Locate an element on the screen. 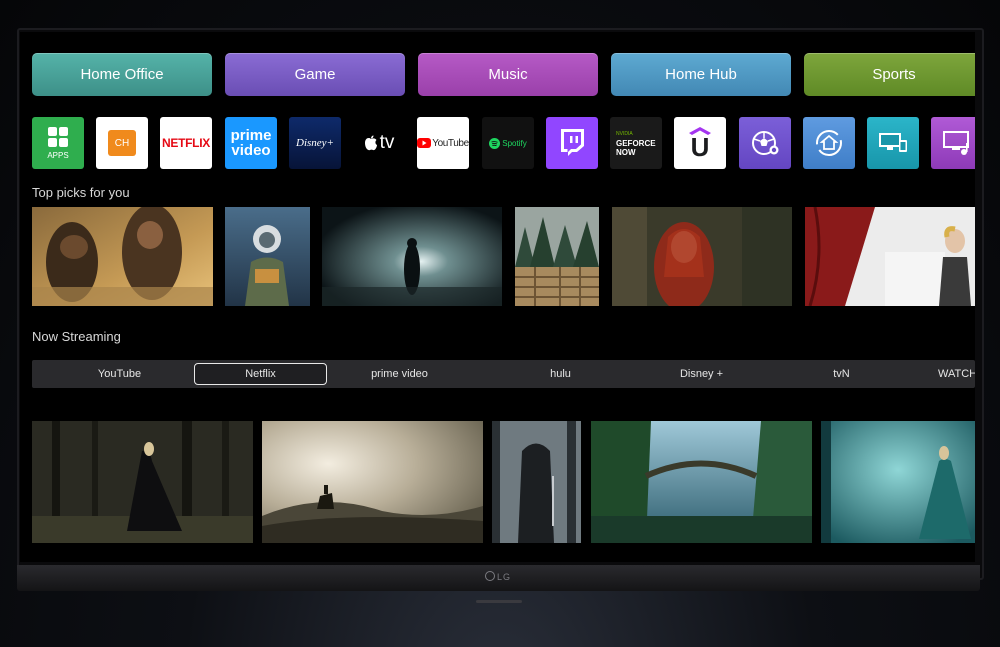 This screenshot has width=1000, height=647. app-label-bottom: NOW is located at coordinates (626, 152).